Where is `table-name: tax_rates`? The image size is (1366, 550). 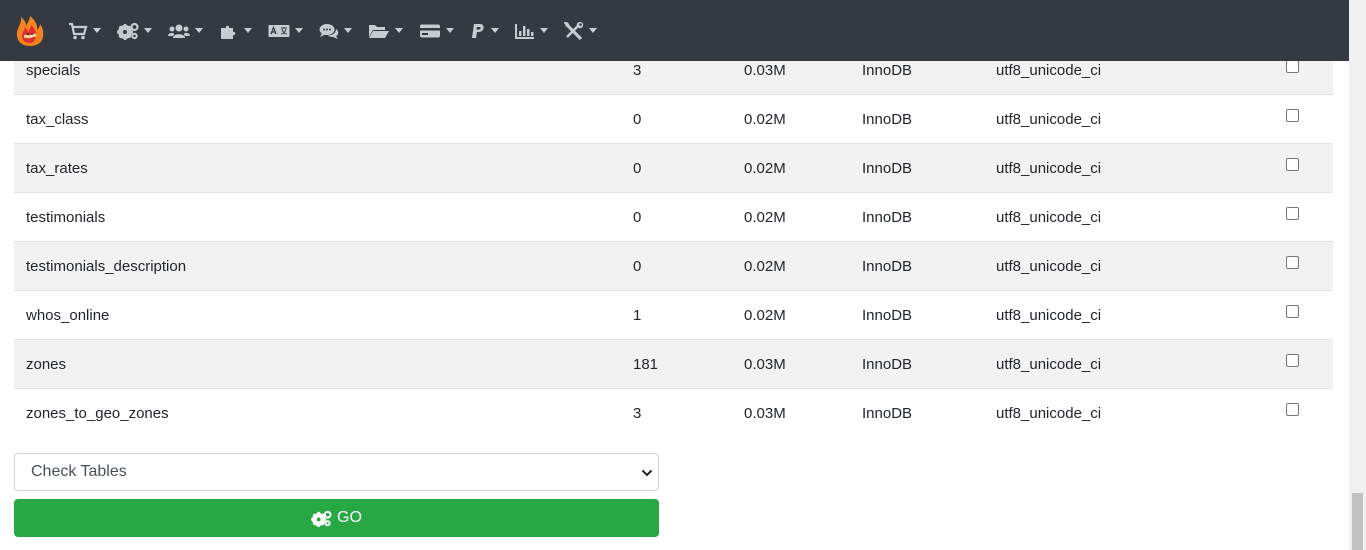 table-name: tax_rates is located at coordinates (317, 168).